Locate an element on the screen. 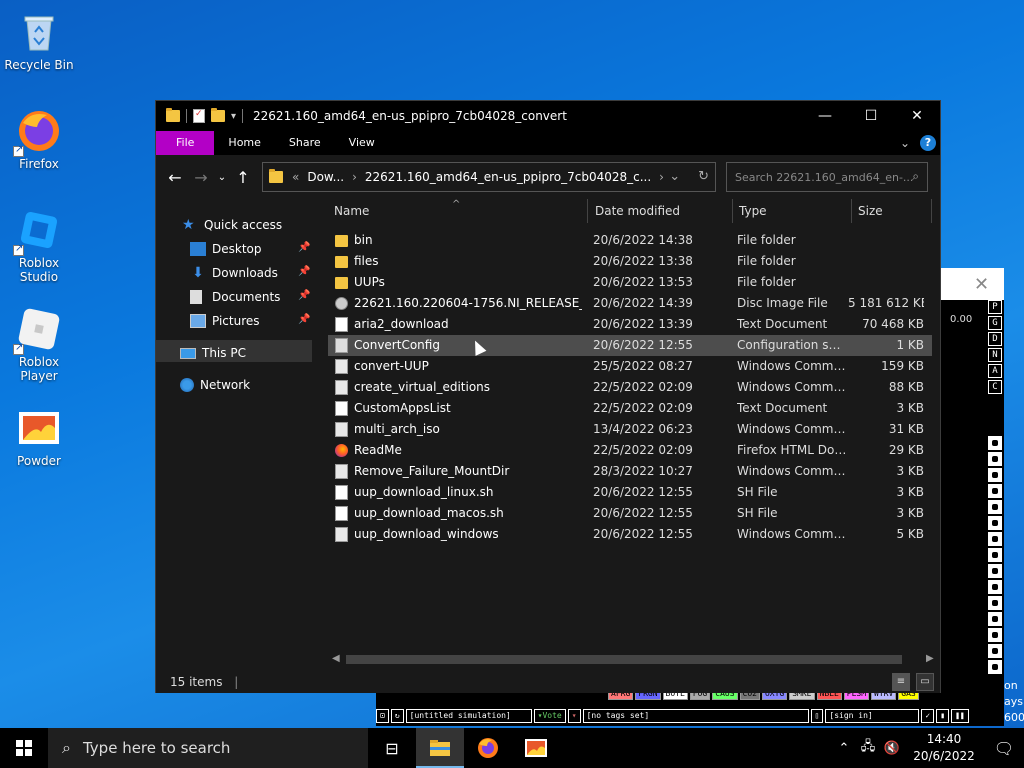  scroll-left-icon: ◀ is located at coordinates (336, 659).